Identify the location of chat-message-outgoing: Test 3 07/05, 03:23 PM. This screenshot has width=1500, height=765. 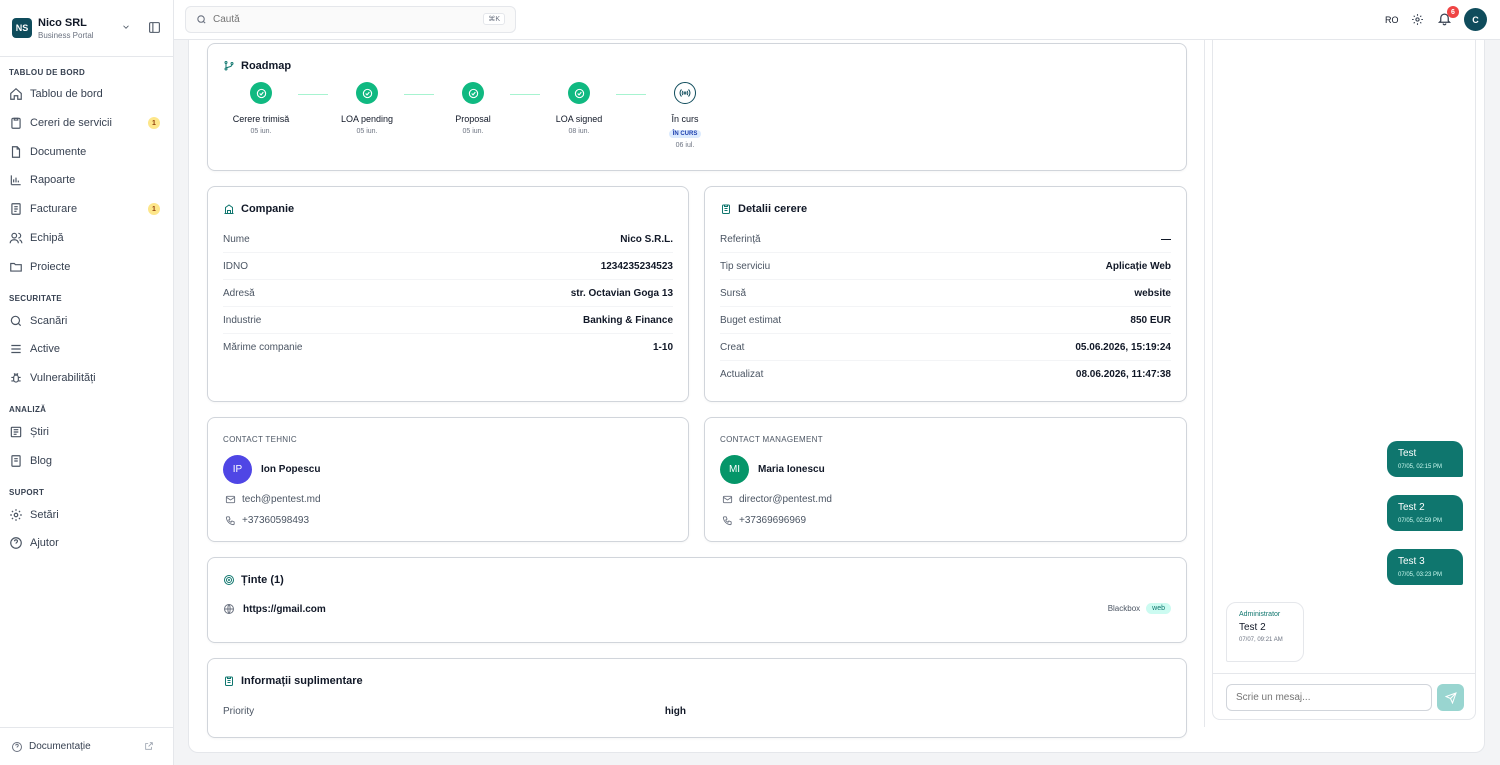
(1425, 567).